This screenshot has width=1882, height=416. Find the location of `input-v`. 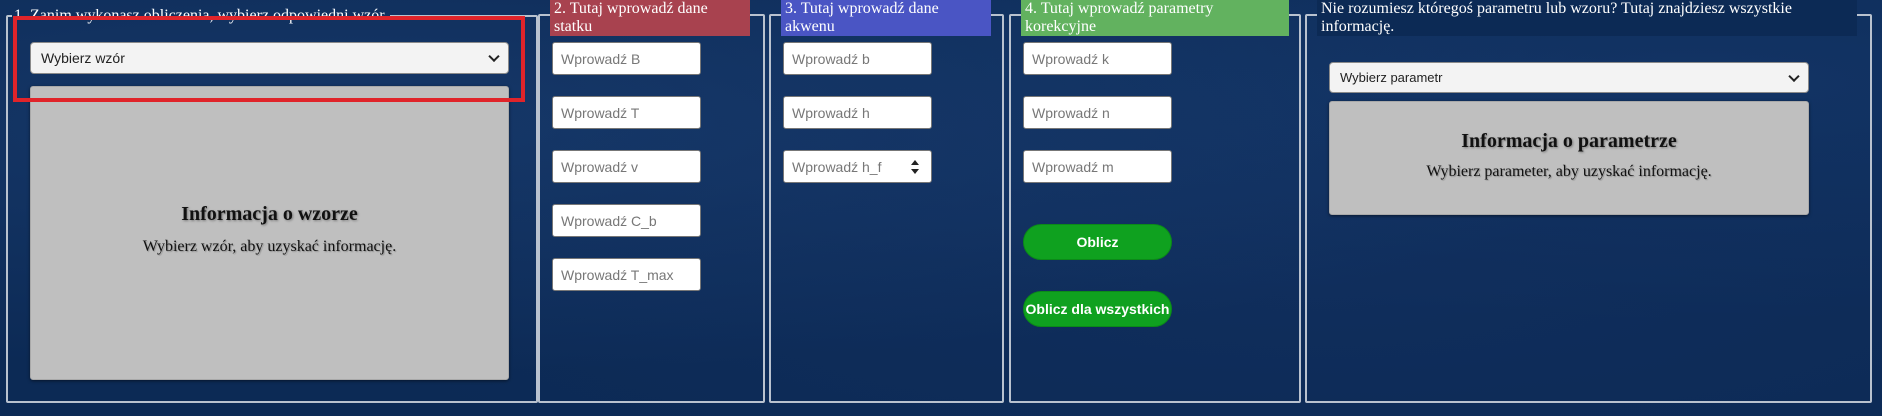

input-v is located at coordinates (626, 166).